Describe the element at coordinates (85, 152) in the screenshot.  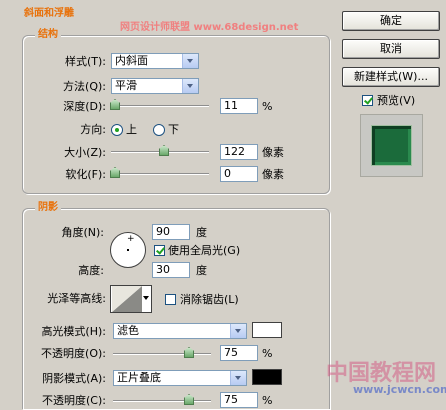
I see `size-label: 大小(Z):` at that location.